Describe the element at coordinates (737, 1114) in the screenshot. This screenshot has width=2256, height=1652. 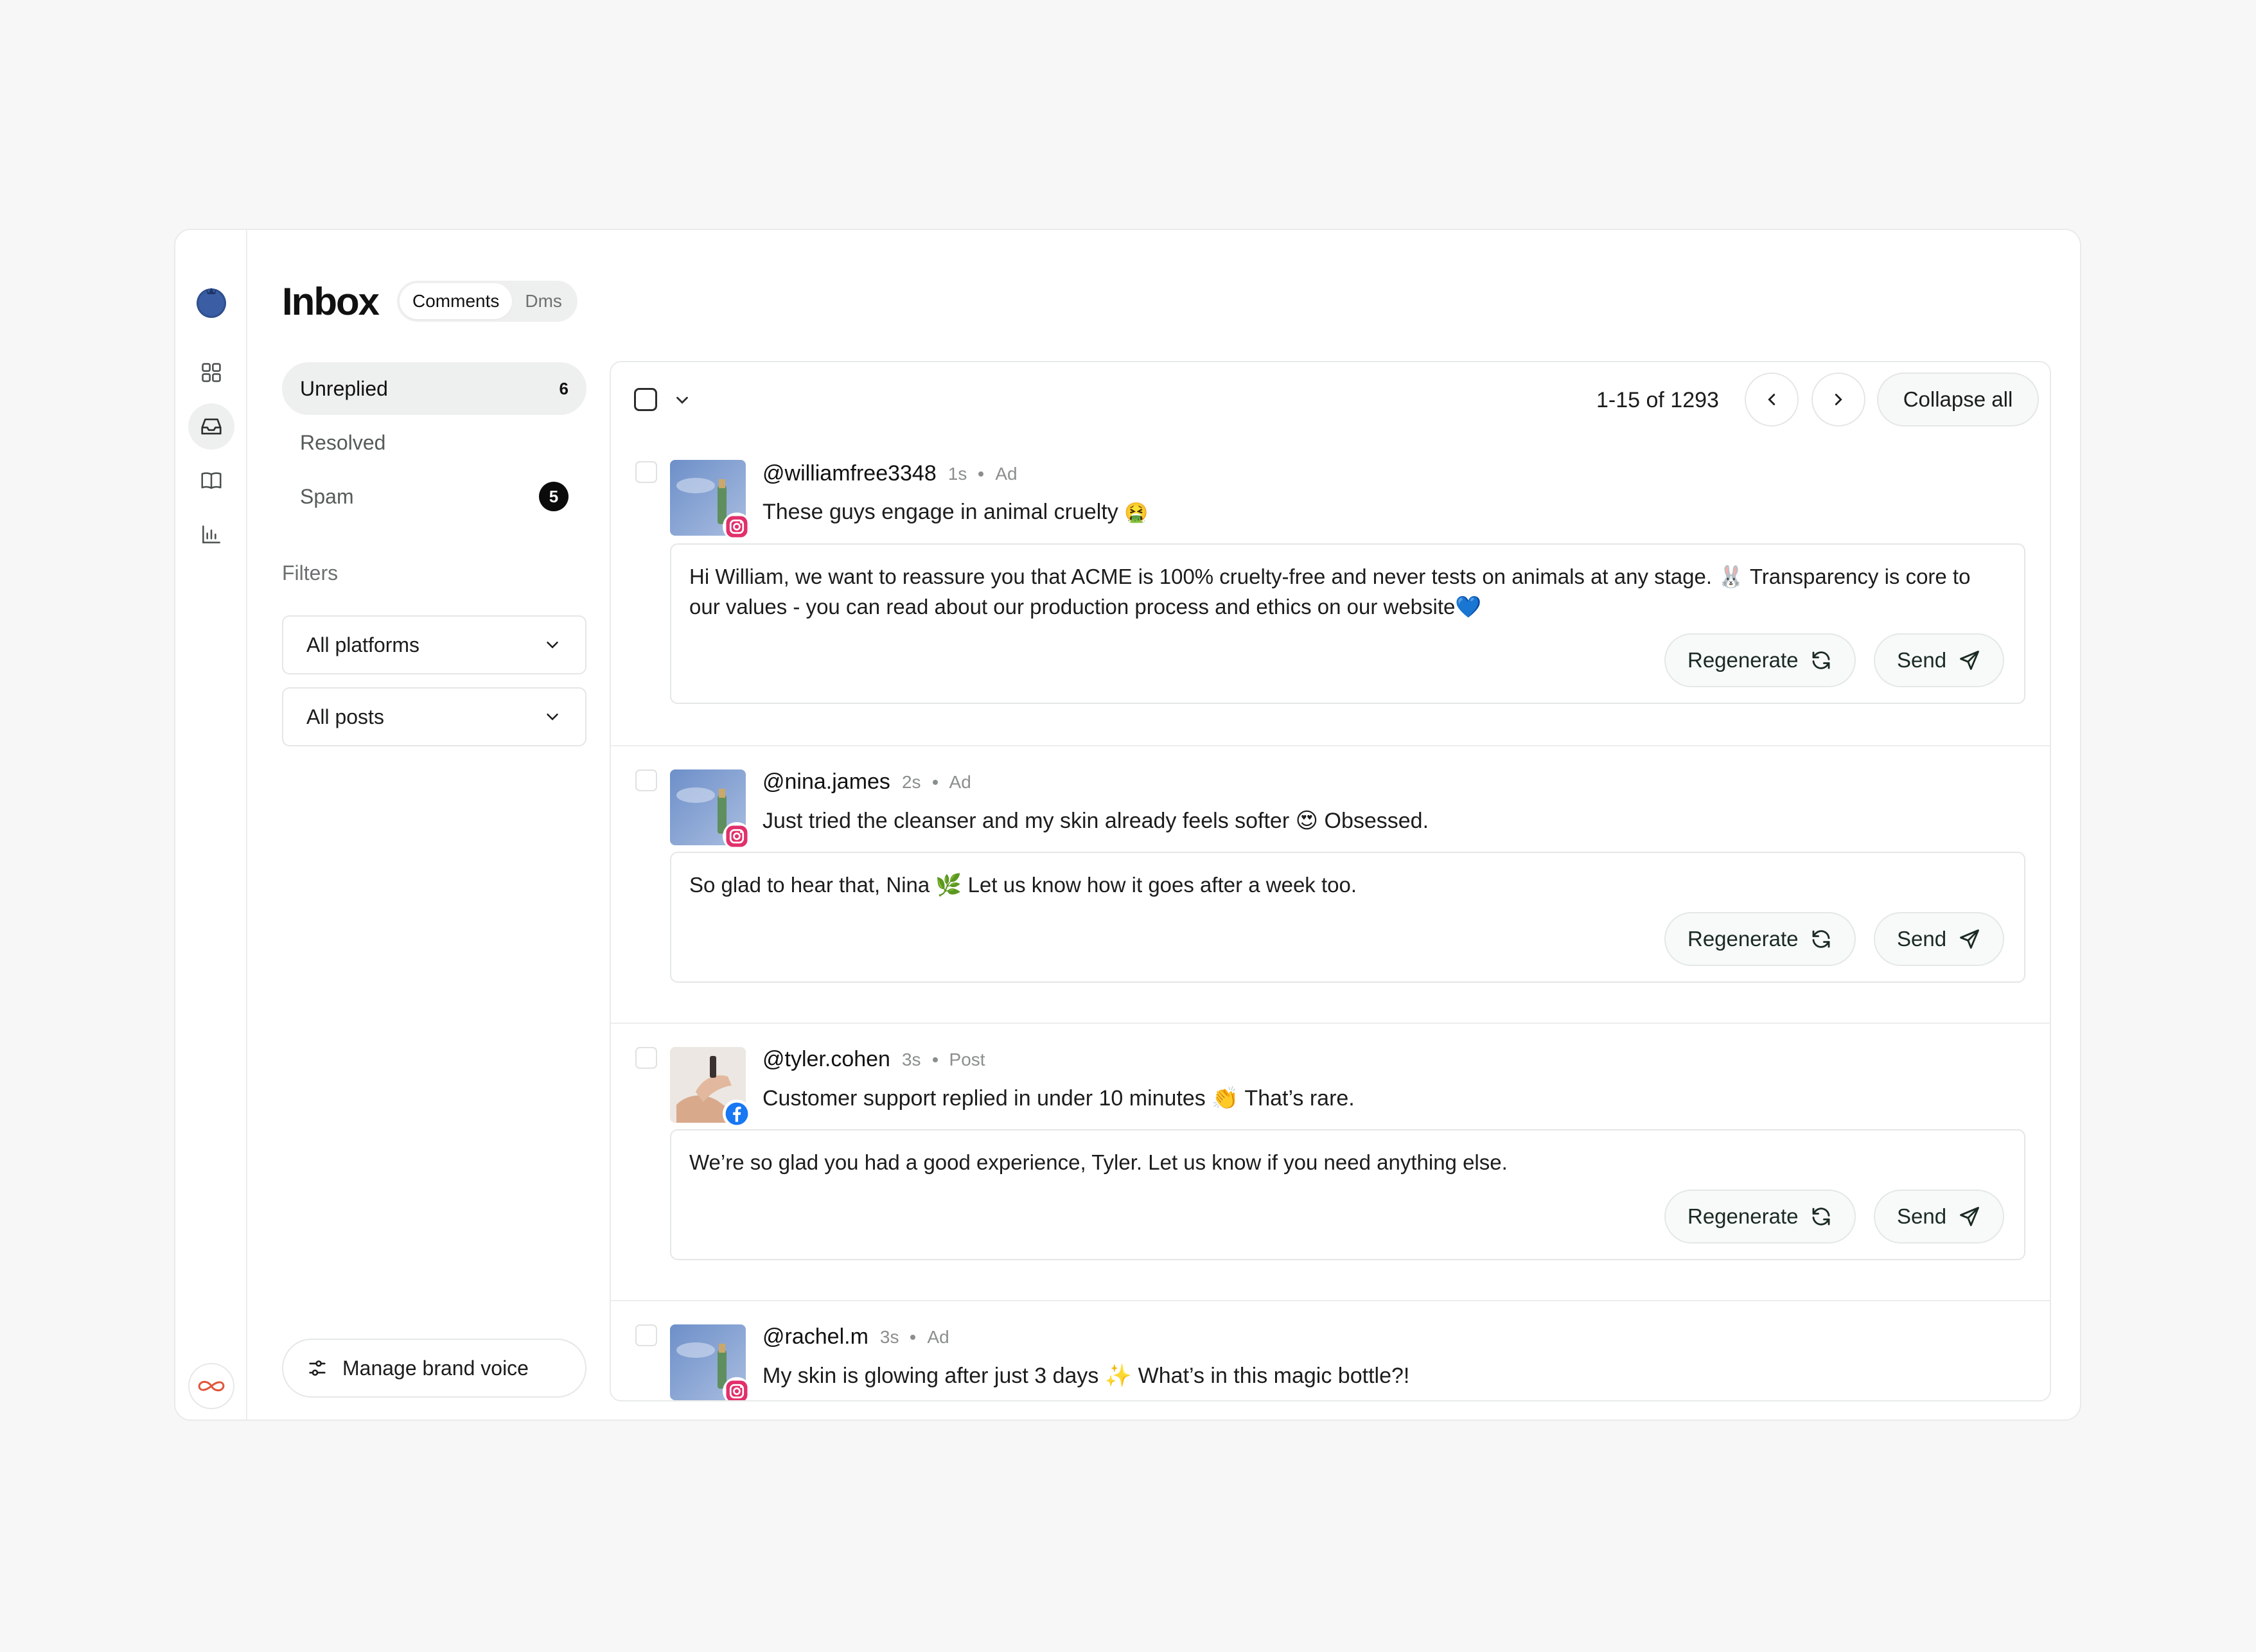
I see `facebook-icon` at that location.